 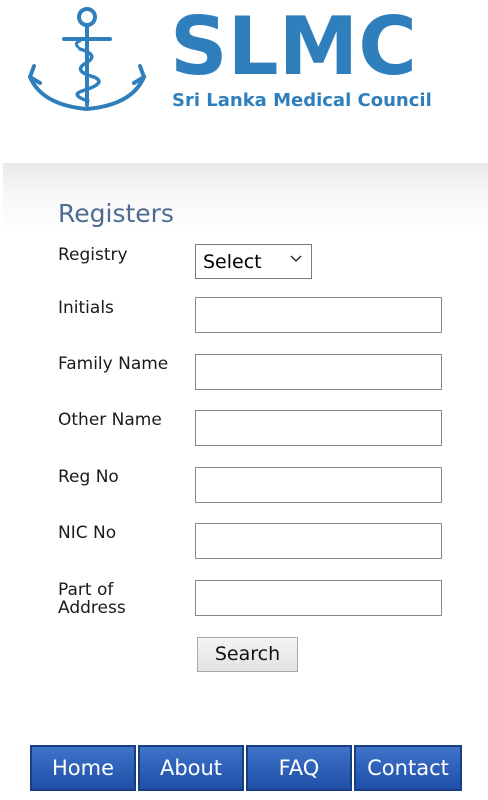 I want to click on reg-no-input, so click(x=318, y=485).